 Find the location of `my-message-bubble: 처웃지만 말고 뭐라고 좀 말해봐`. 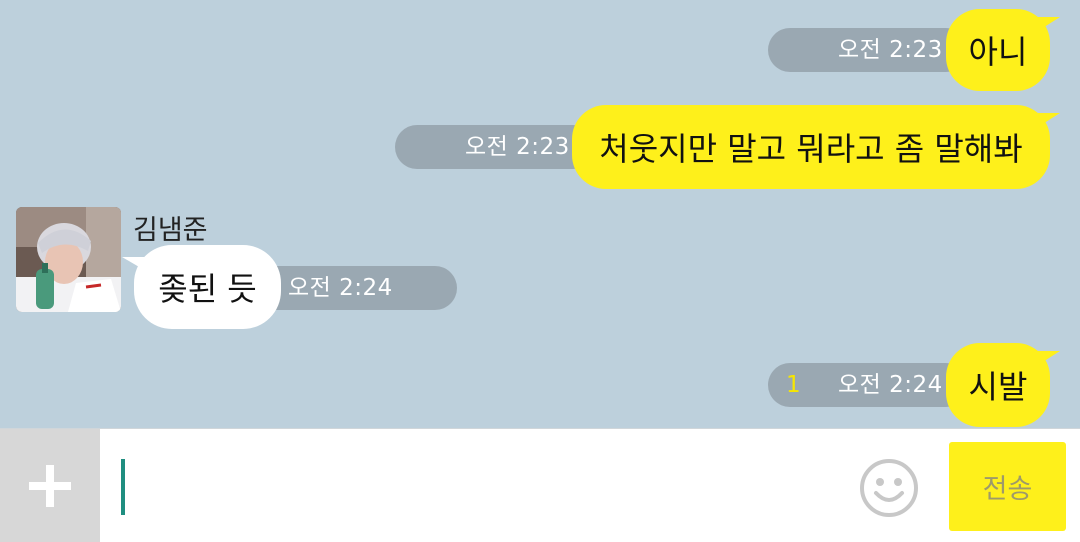

my-message-bubble: 처웃지만 말고 뭐라고 좀 말해봐 is located at coordinates (816, 147).